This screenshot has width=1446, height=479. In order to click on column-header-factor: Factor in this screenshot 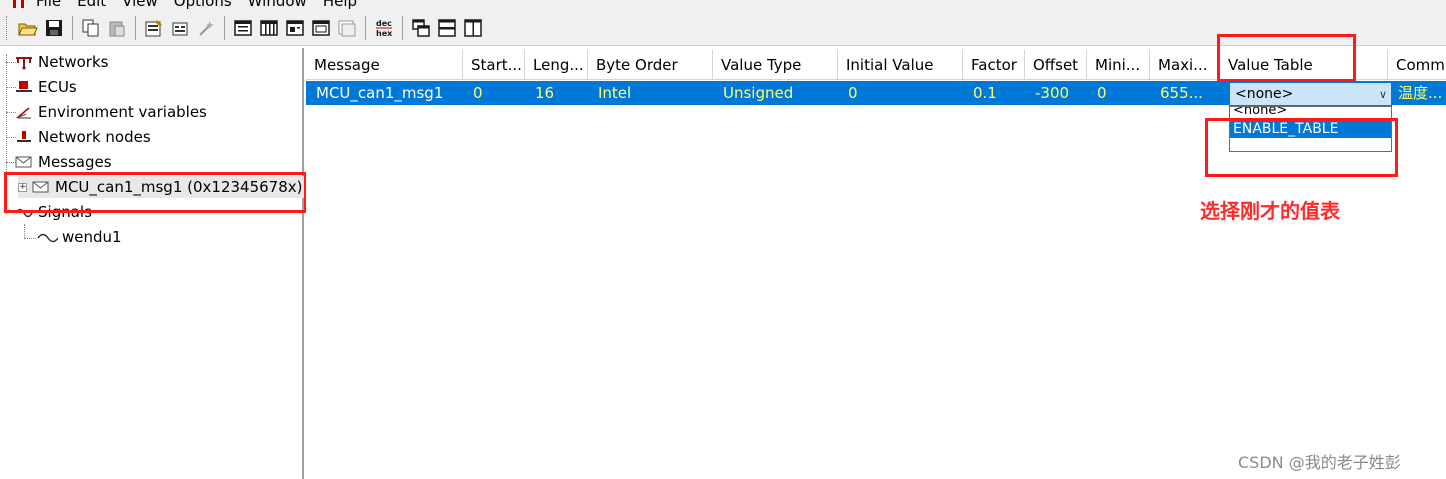, I will do `click(994, 65)`.